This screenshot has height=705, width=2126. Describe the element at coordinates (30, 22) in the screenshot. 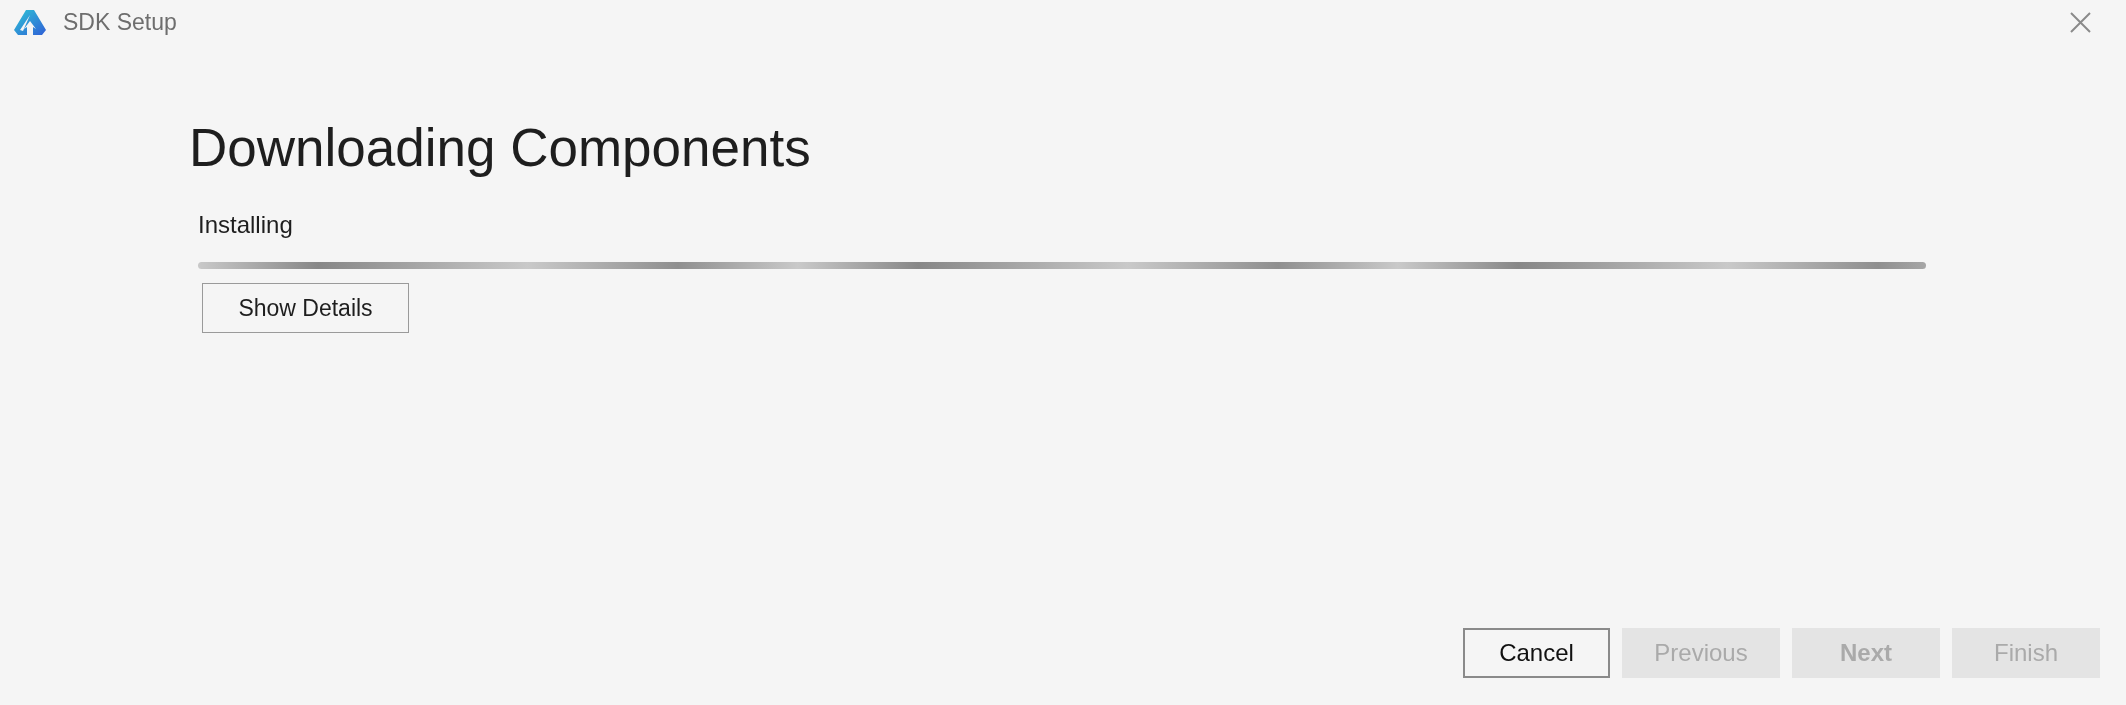

I see `app-logo-icon` at that location.